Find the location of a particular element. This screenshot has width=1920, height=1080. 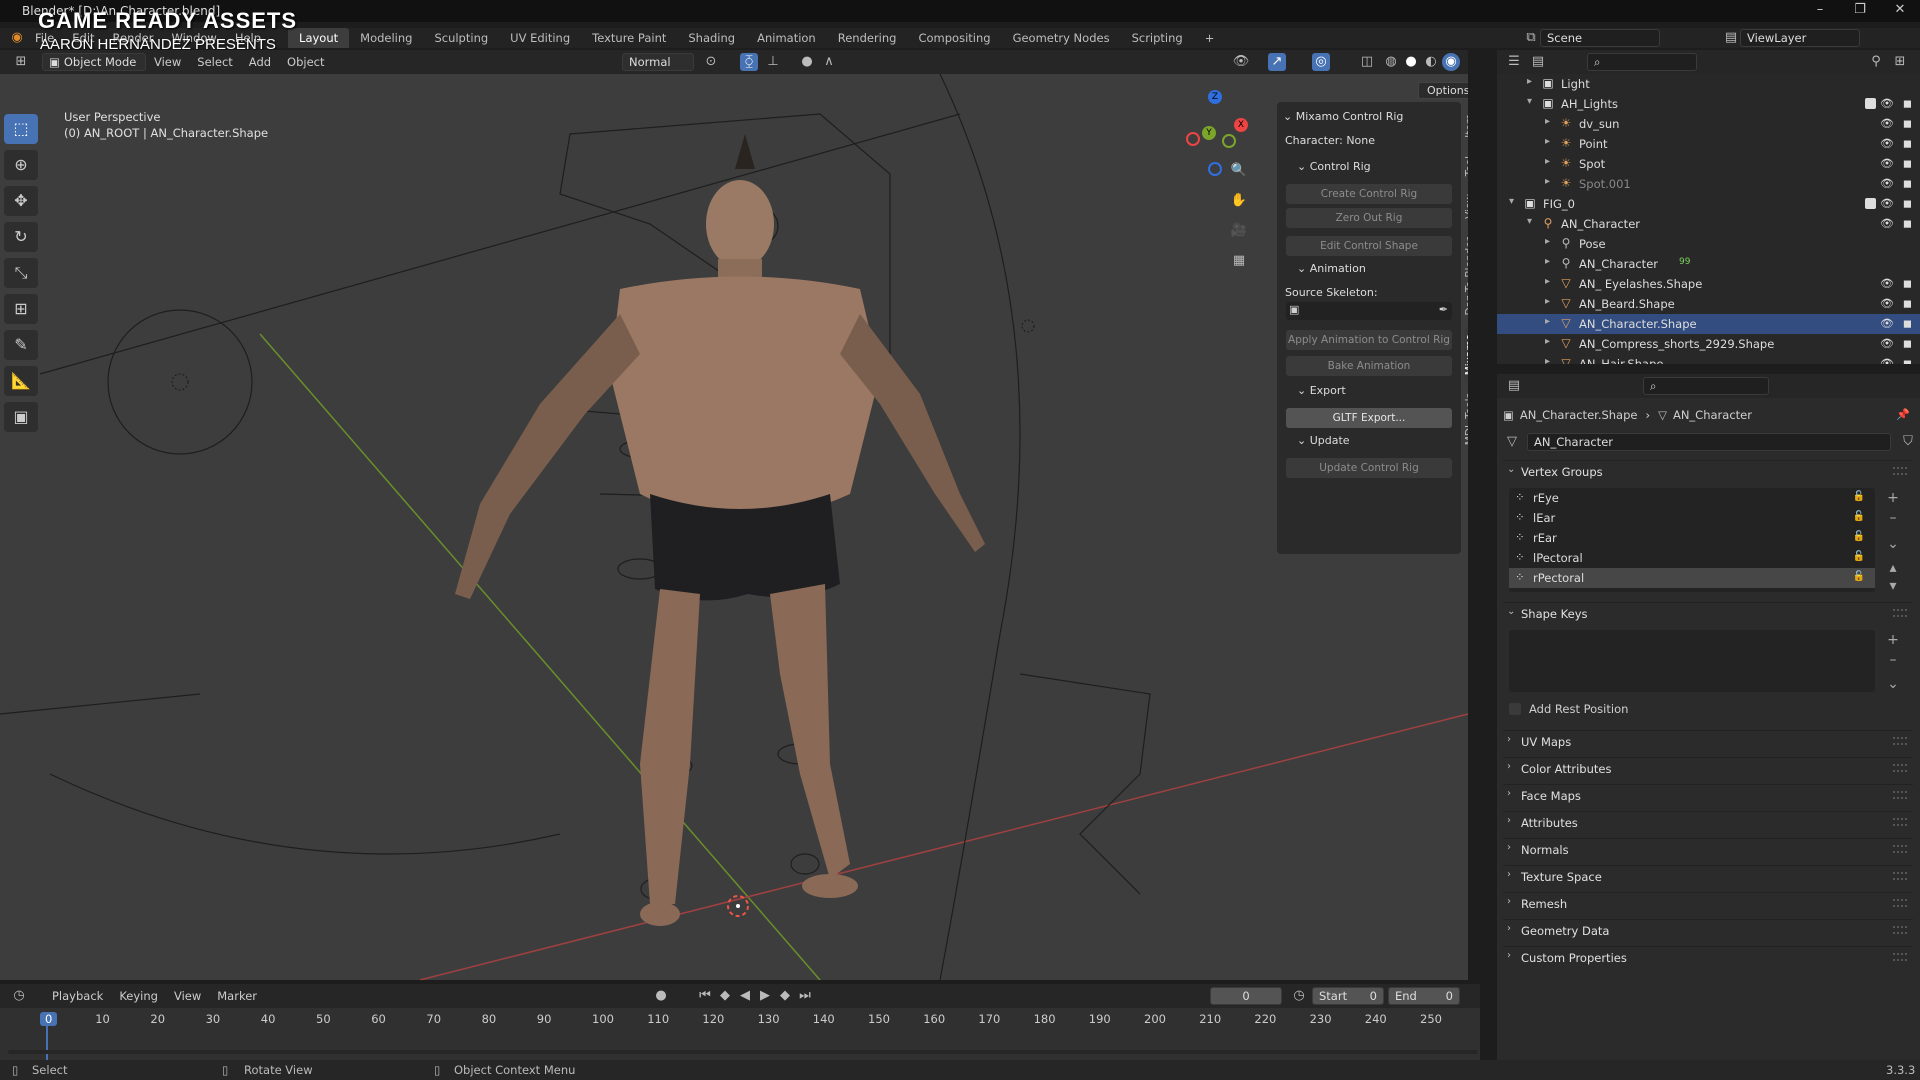

outliner-row: ▸ ⚲ AN_Character 99 is located at coordinates (1708, 264).